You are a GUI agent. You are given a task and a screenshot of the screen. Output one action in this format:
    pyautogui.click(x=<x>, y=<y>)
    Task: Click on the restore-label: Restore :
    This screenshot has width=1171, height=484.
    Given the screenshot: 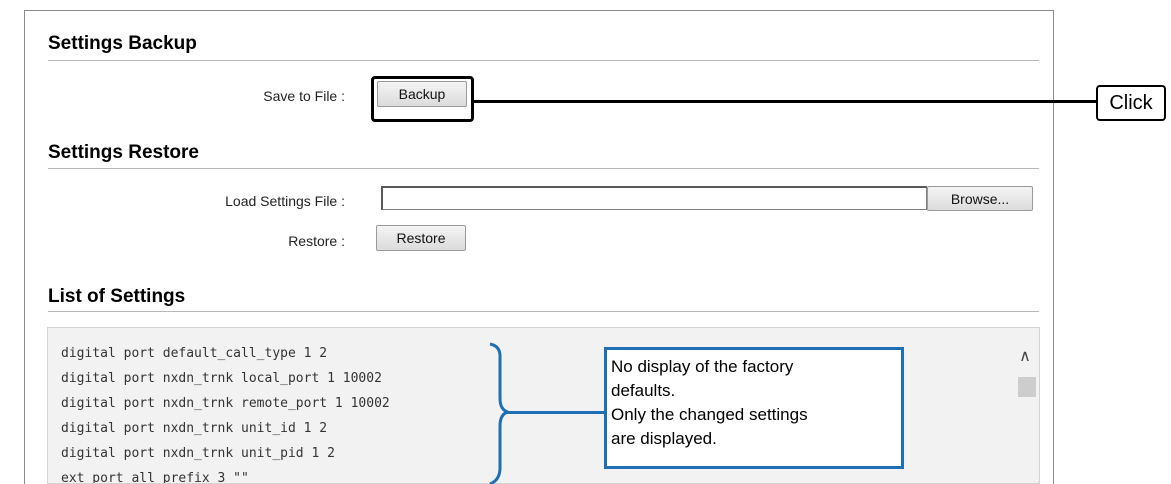 What is the action you would take?
    pyautogui.click(x=316, y=241)
    